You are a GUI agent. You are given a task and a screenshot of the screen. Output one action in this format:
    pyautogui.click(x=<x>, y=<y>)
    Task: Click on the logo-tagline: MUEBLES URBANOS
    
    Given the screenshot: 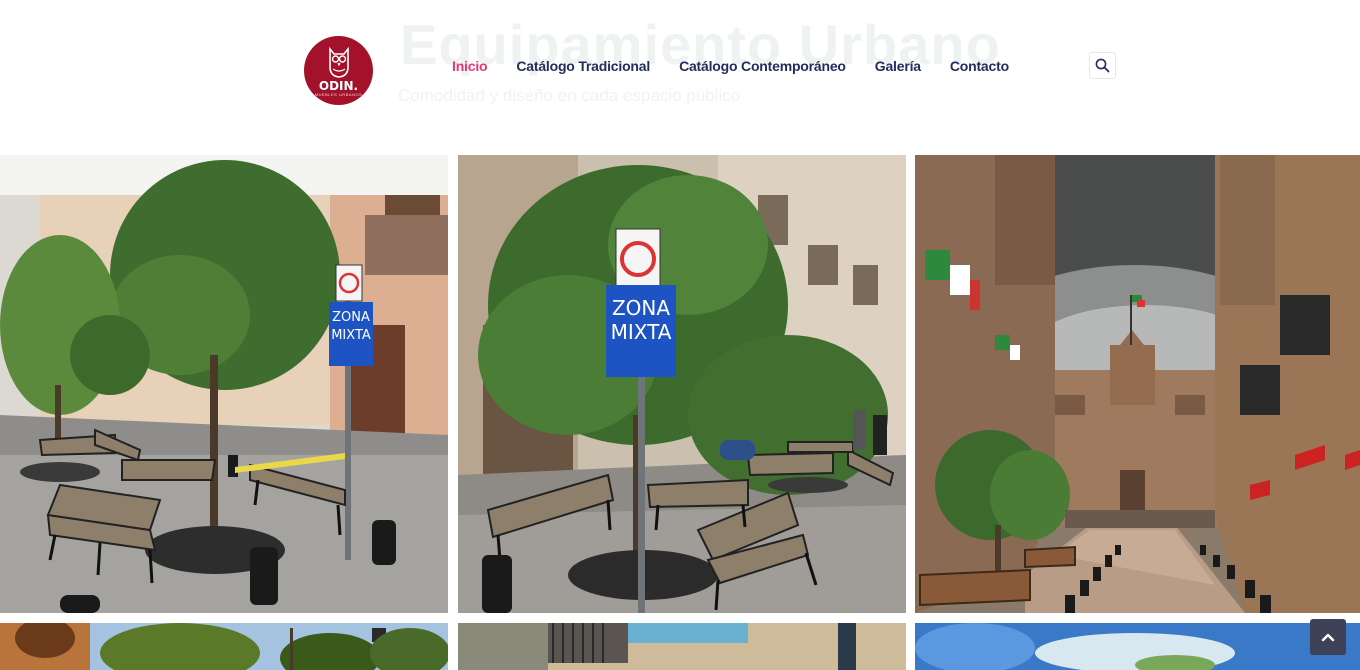 What is the action you would take?
    pyautogui.click(x=338, y=94)
    